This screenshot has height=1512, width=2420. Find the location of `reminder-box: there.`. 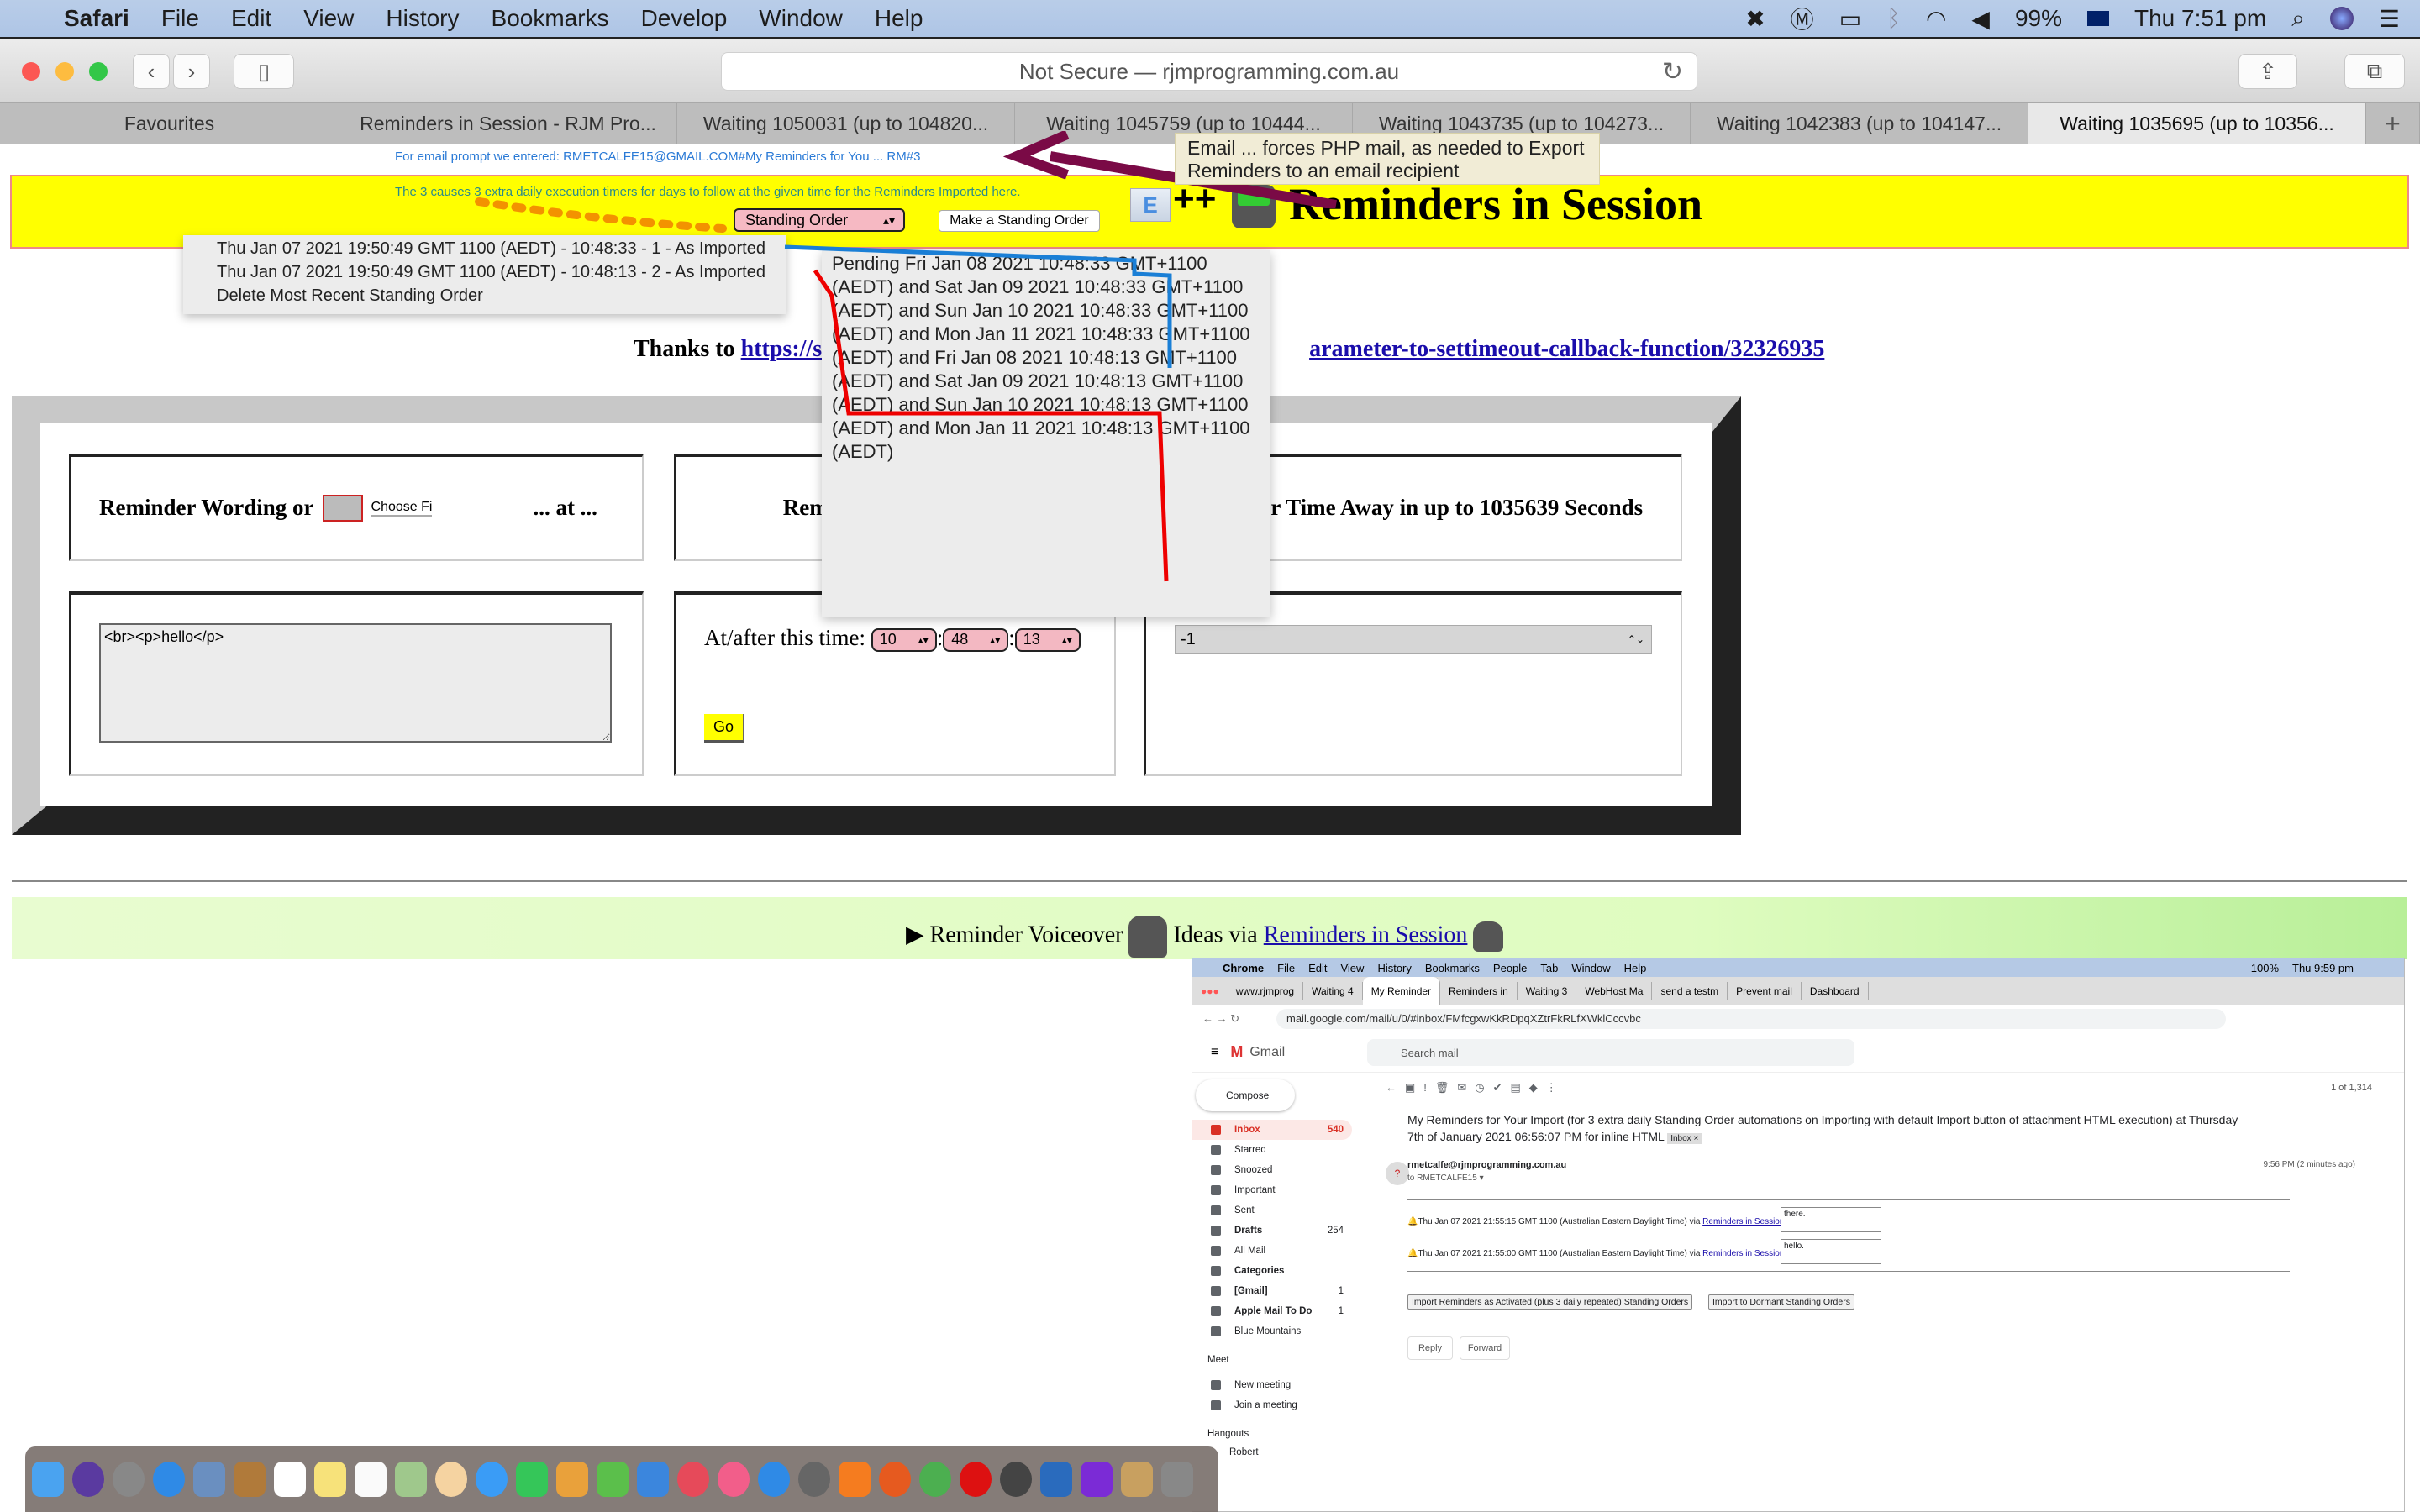

reminder-box: there. is located at coordinates (1831, 1219).